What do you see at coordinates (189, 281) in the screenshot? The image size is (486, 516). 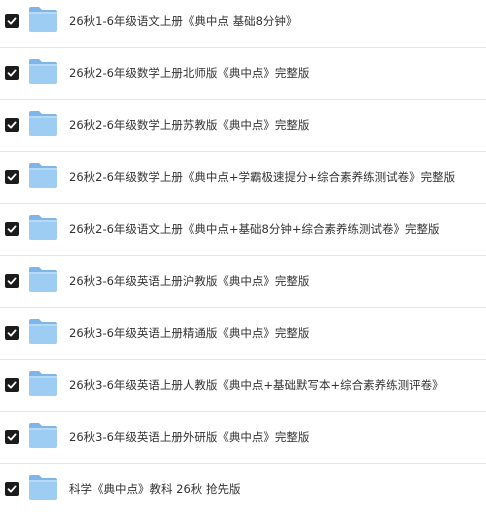 I see `file-name: 26秋3-6年级英语上册沪教版《典中点》完整版` at bounding box center [189, 281].